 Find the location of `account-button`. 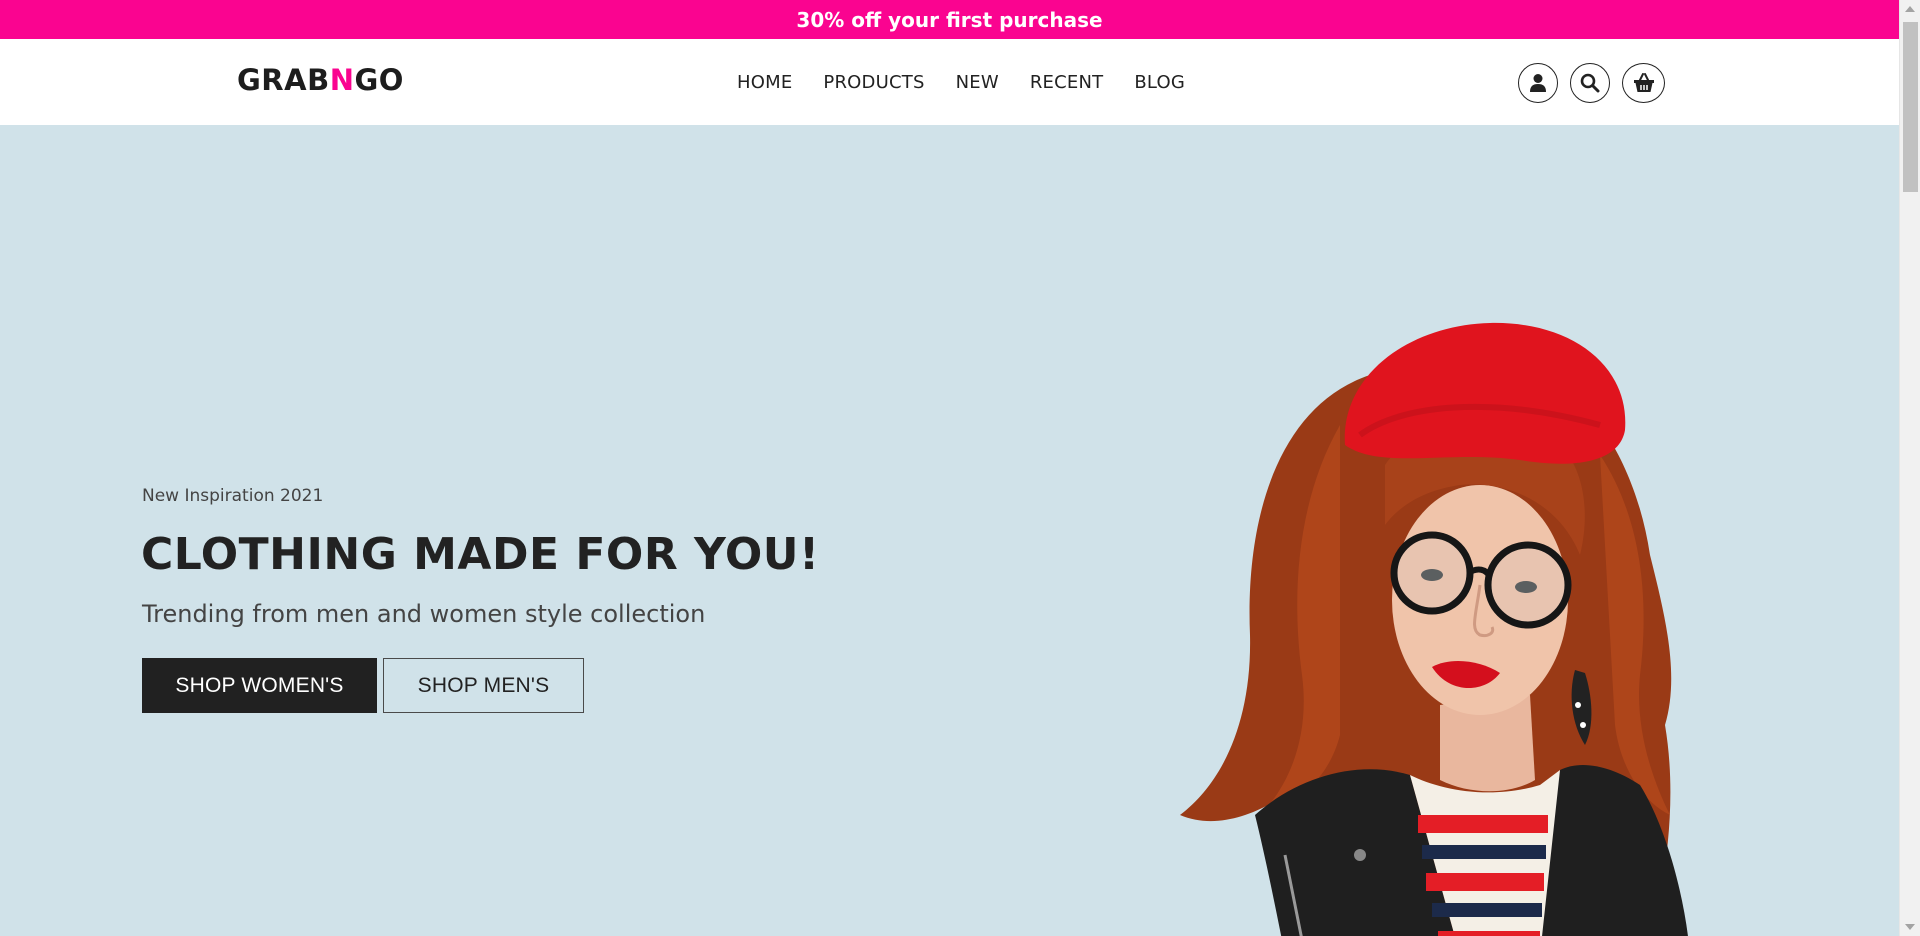

account-button is located at coordinates (1538, 83).